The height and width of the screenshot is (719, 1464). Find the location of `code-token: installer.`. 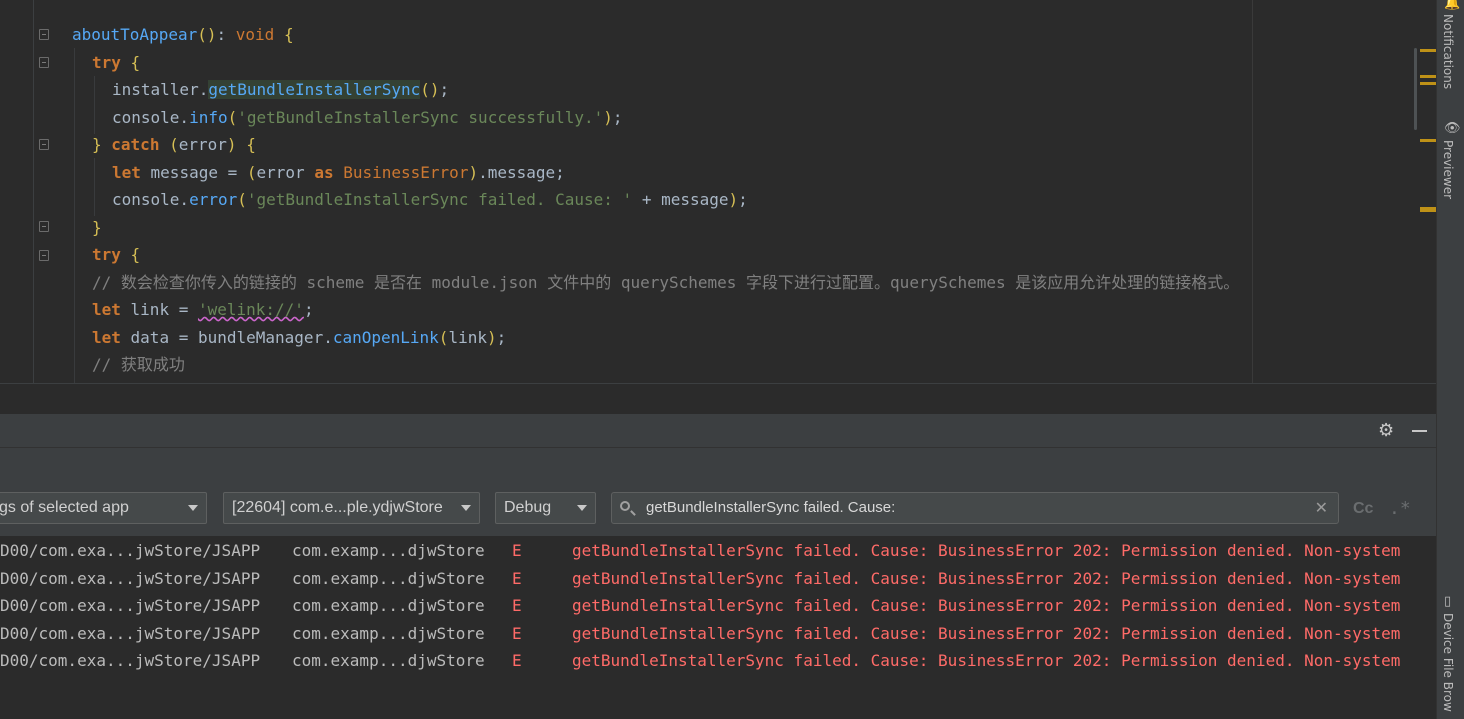

code-token: installer. is located at coordinates (160, 89).